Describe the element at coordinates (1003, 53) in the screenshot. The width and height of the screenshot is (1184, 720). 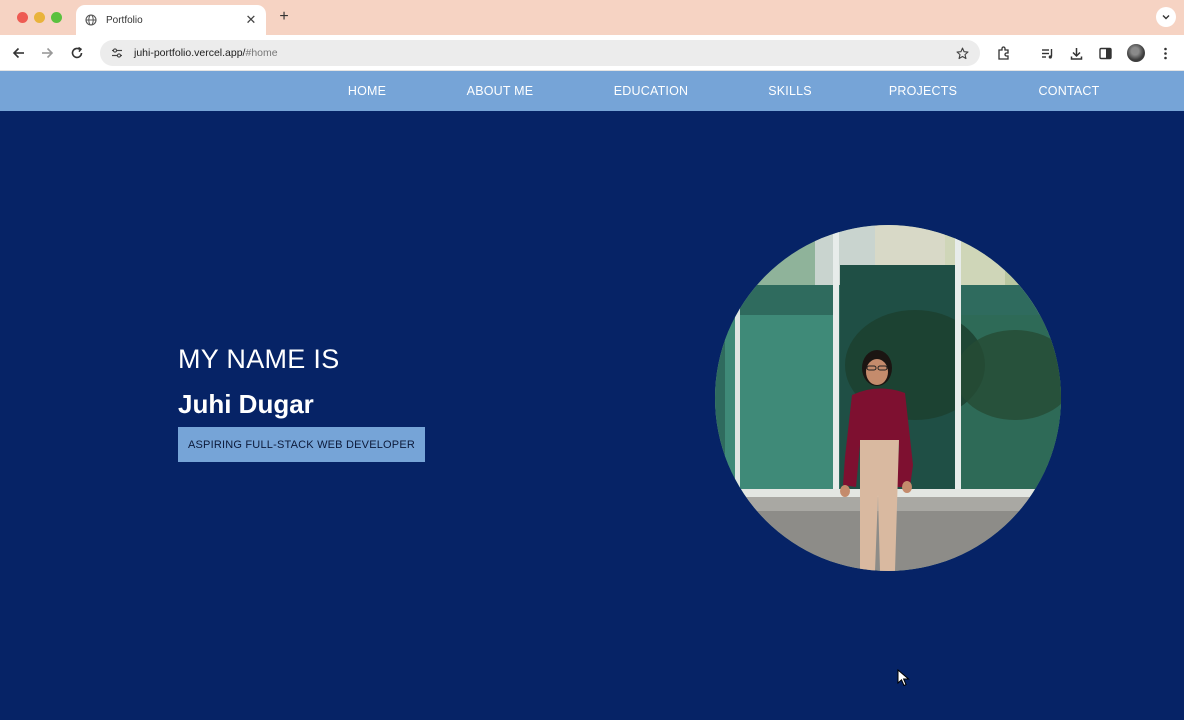
I see `puzzle-icon` at that location.